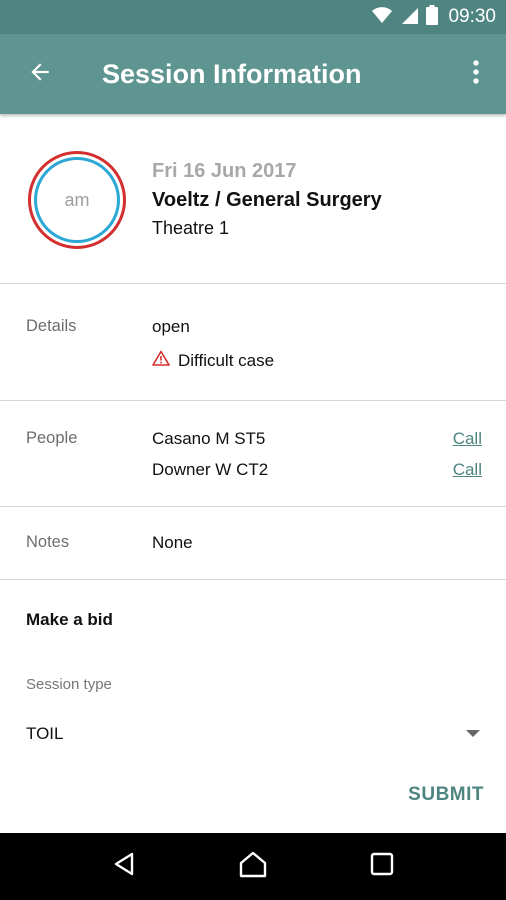 This screenshot has height=900, width=506. I want to click on warning-triangle-icon, so click(161, 360).